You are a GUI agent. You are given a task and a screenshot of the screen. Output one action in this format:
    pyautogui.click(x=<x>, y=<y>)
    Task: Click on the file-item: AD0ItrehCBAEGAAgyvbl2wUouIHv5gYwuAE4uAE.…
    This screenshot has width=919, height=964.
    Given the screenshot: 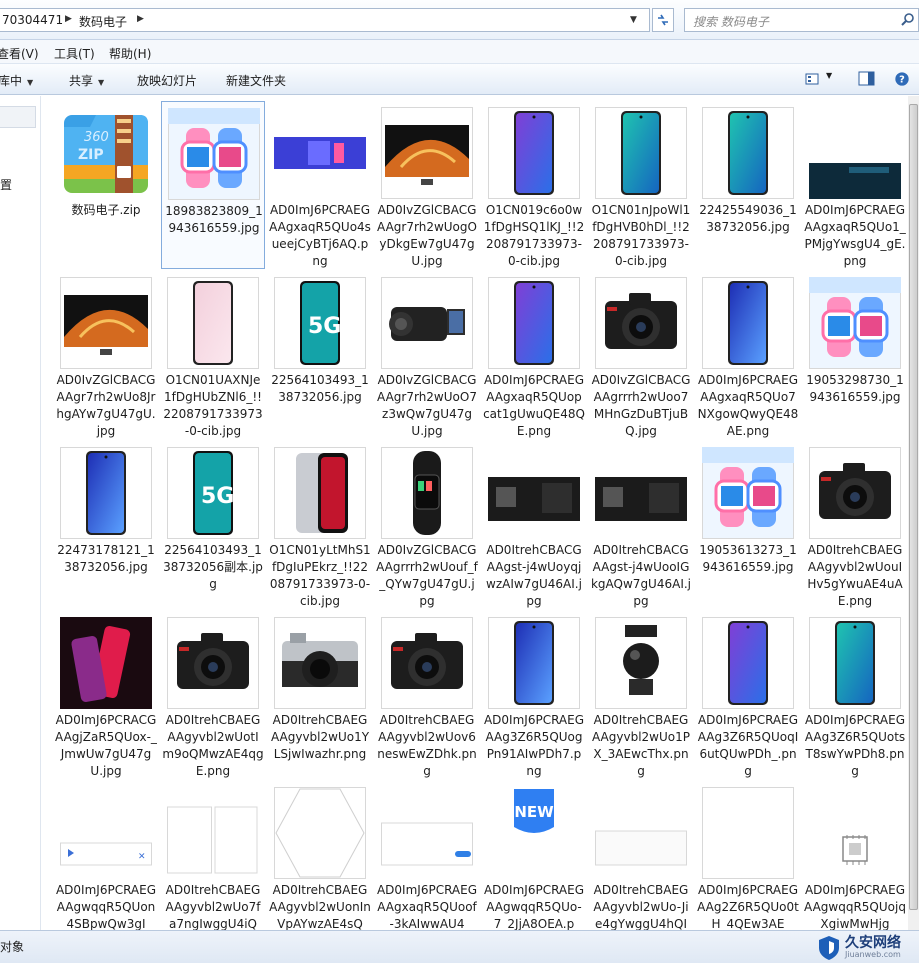 What is the action you would take?
    pyautogui.click(x=855, y=525)
    